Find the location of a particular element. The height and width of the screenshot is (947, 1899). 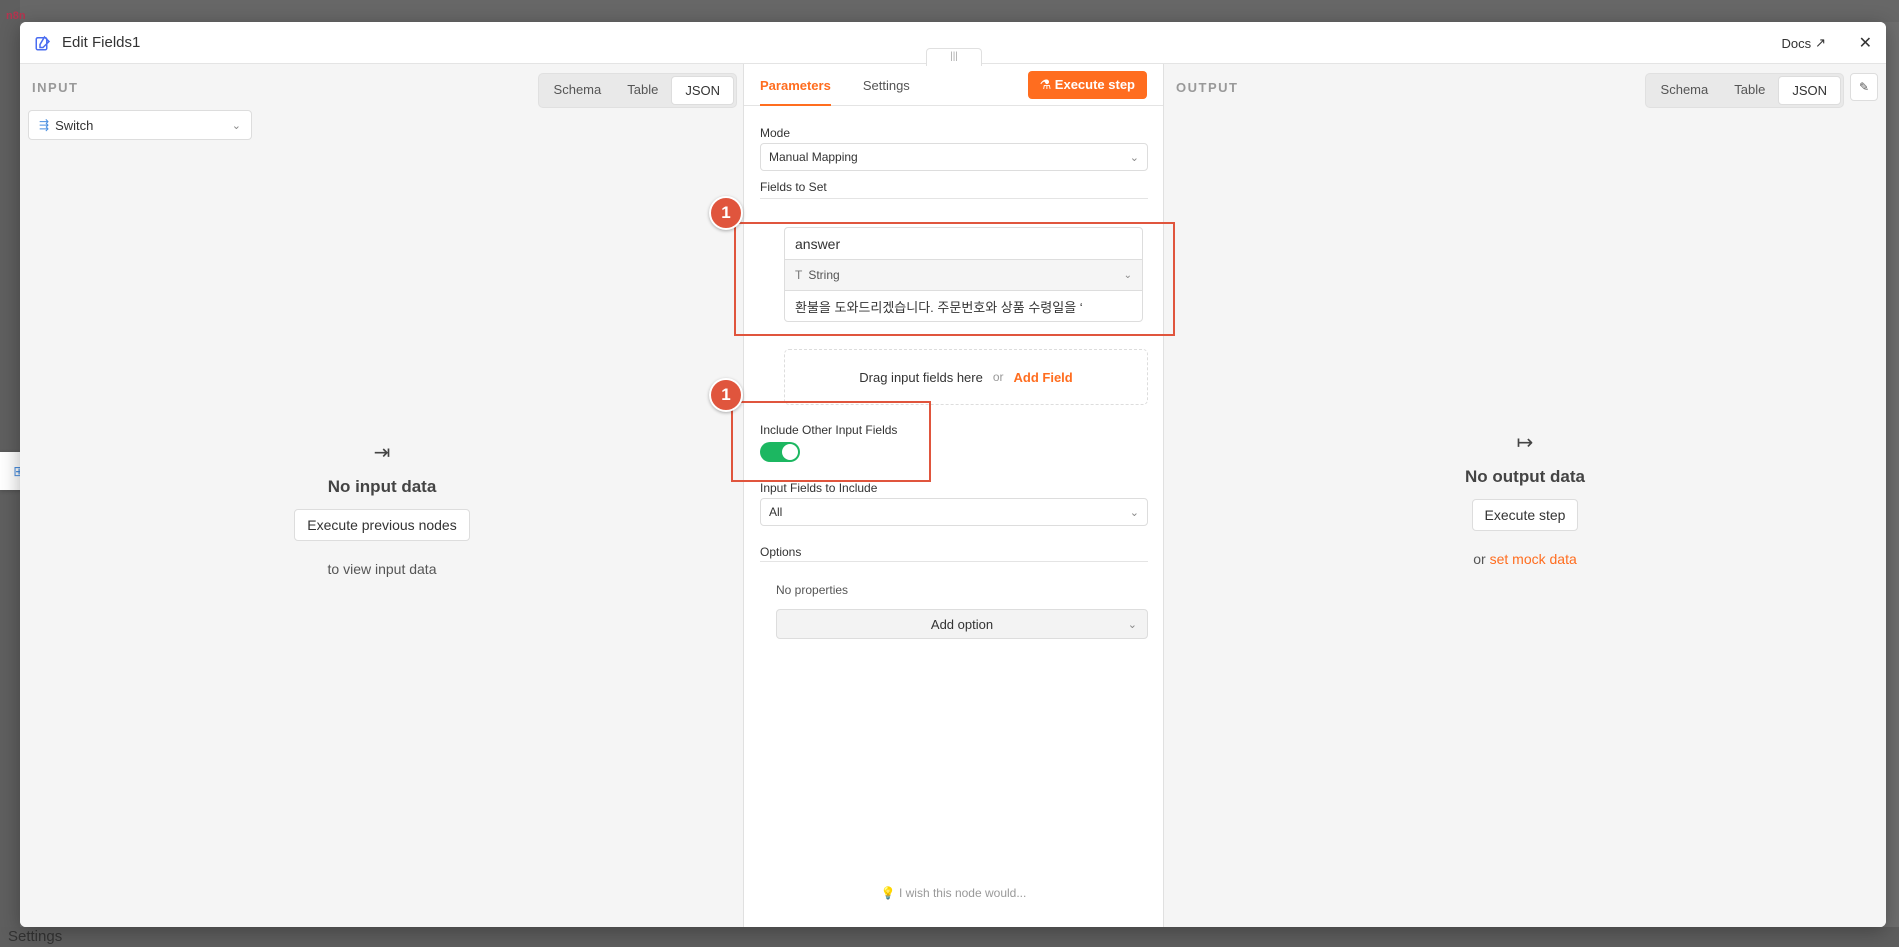

output-label: OUTPUT is located at coordinates (1207, 87).